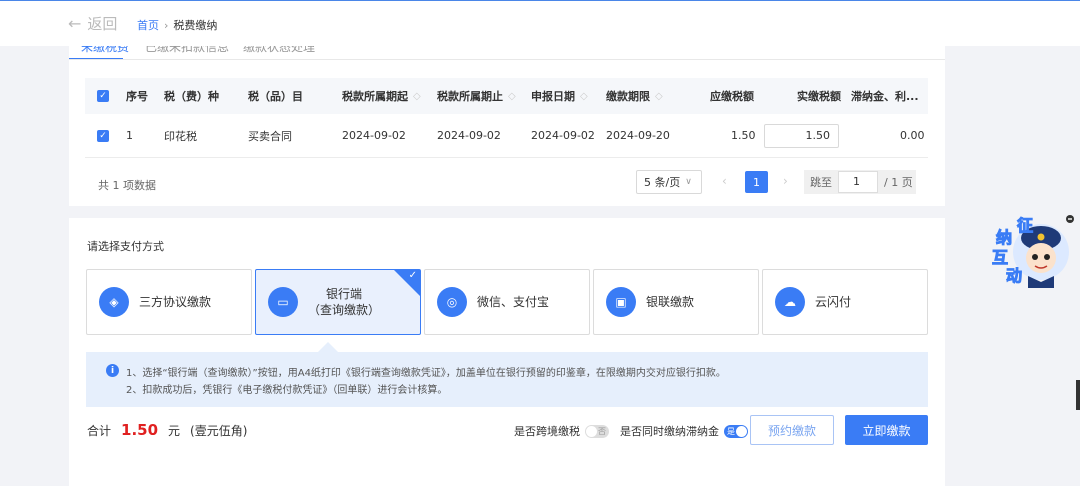 This screenshot has width=1080, height=486. Describe the element at coordinates (99, 431) in the screenshot. I see `total-label: 合计` at that location.